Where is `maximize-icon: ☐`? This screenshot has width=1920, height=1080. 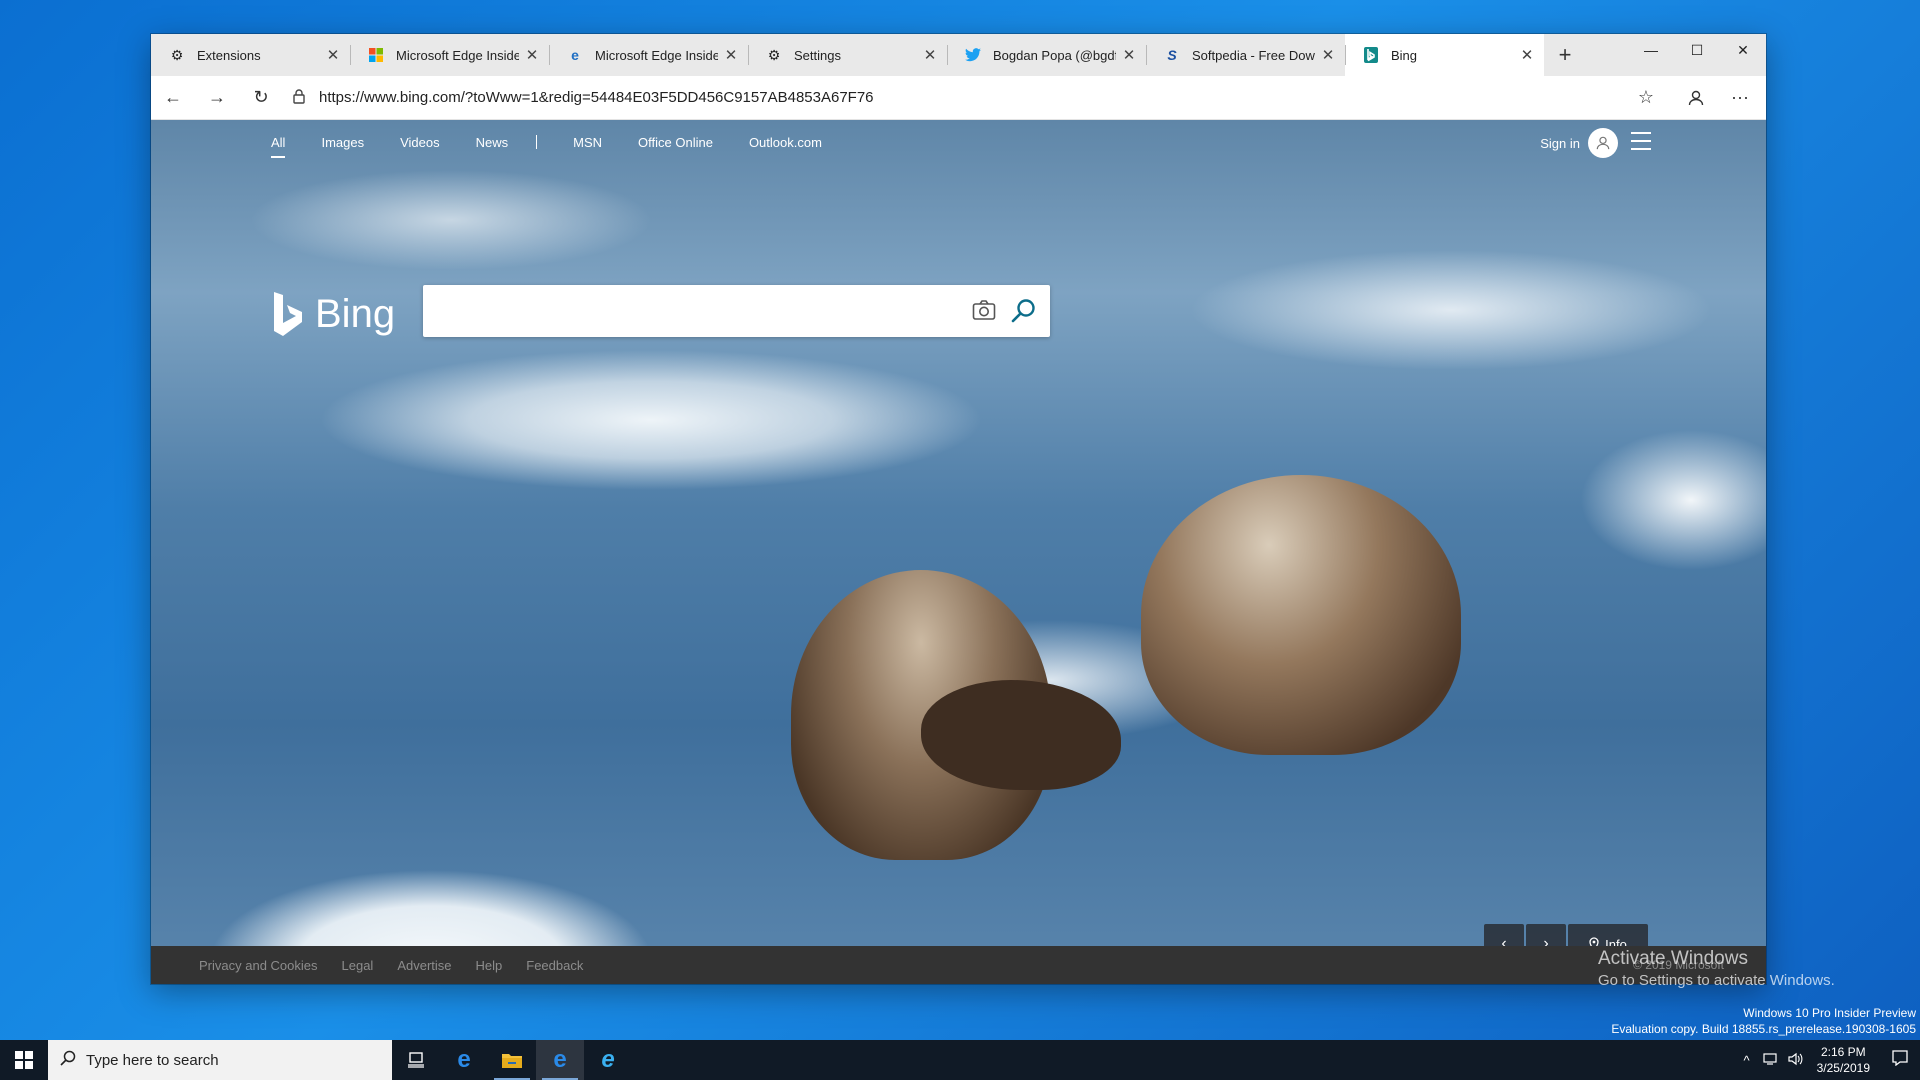 maximize-icon: ☐ is located at coordinates (1697, 50).